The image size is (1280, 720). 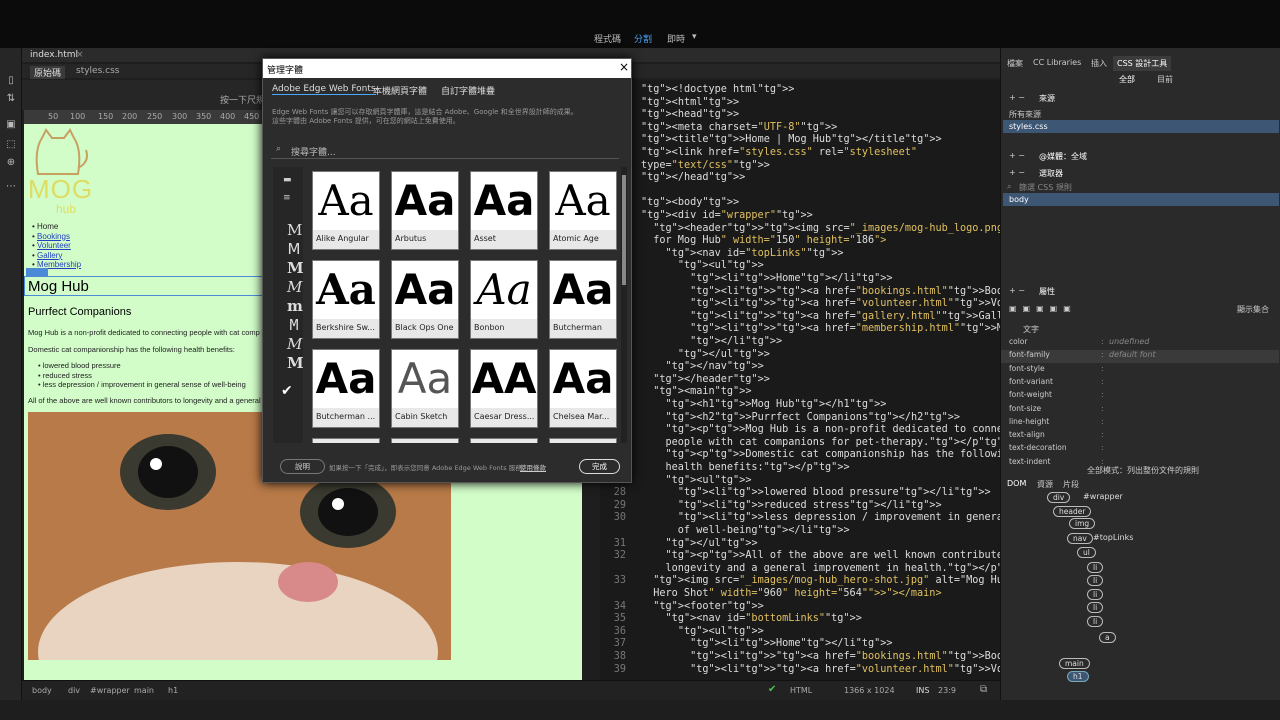 I want to click on tab-css-designer: CSS 設計工具, so click(x=1142, y=63).